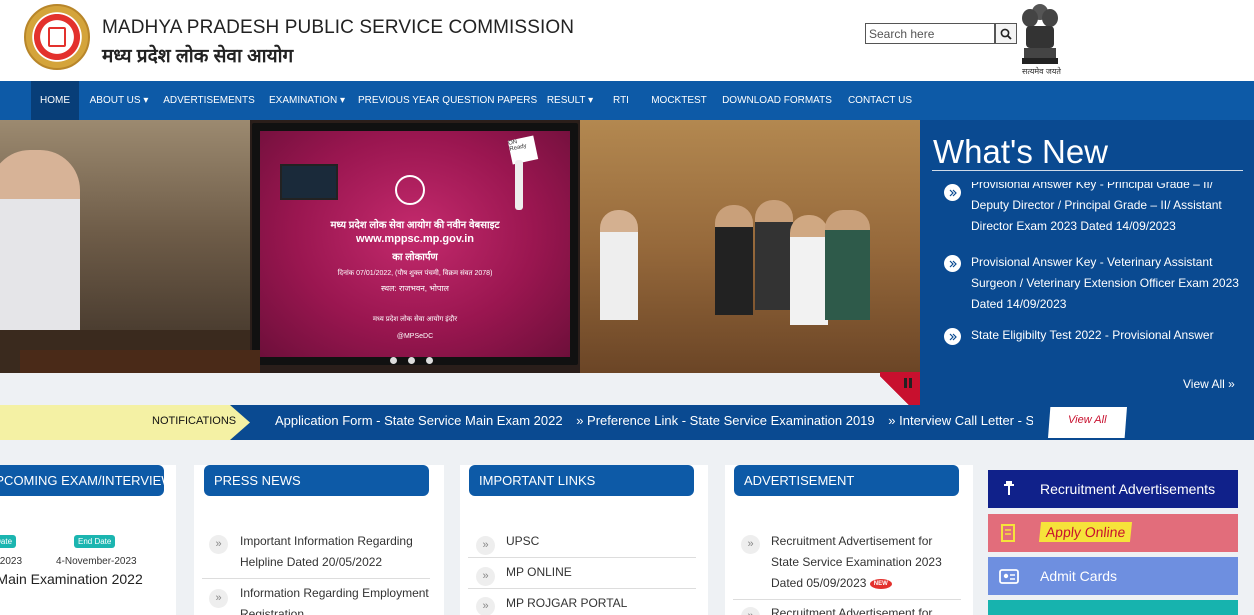  Describe the element at coordinates (908, 383) in the screenshot. I see `pause-icon` at that location.